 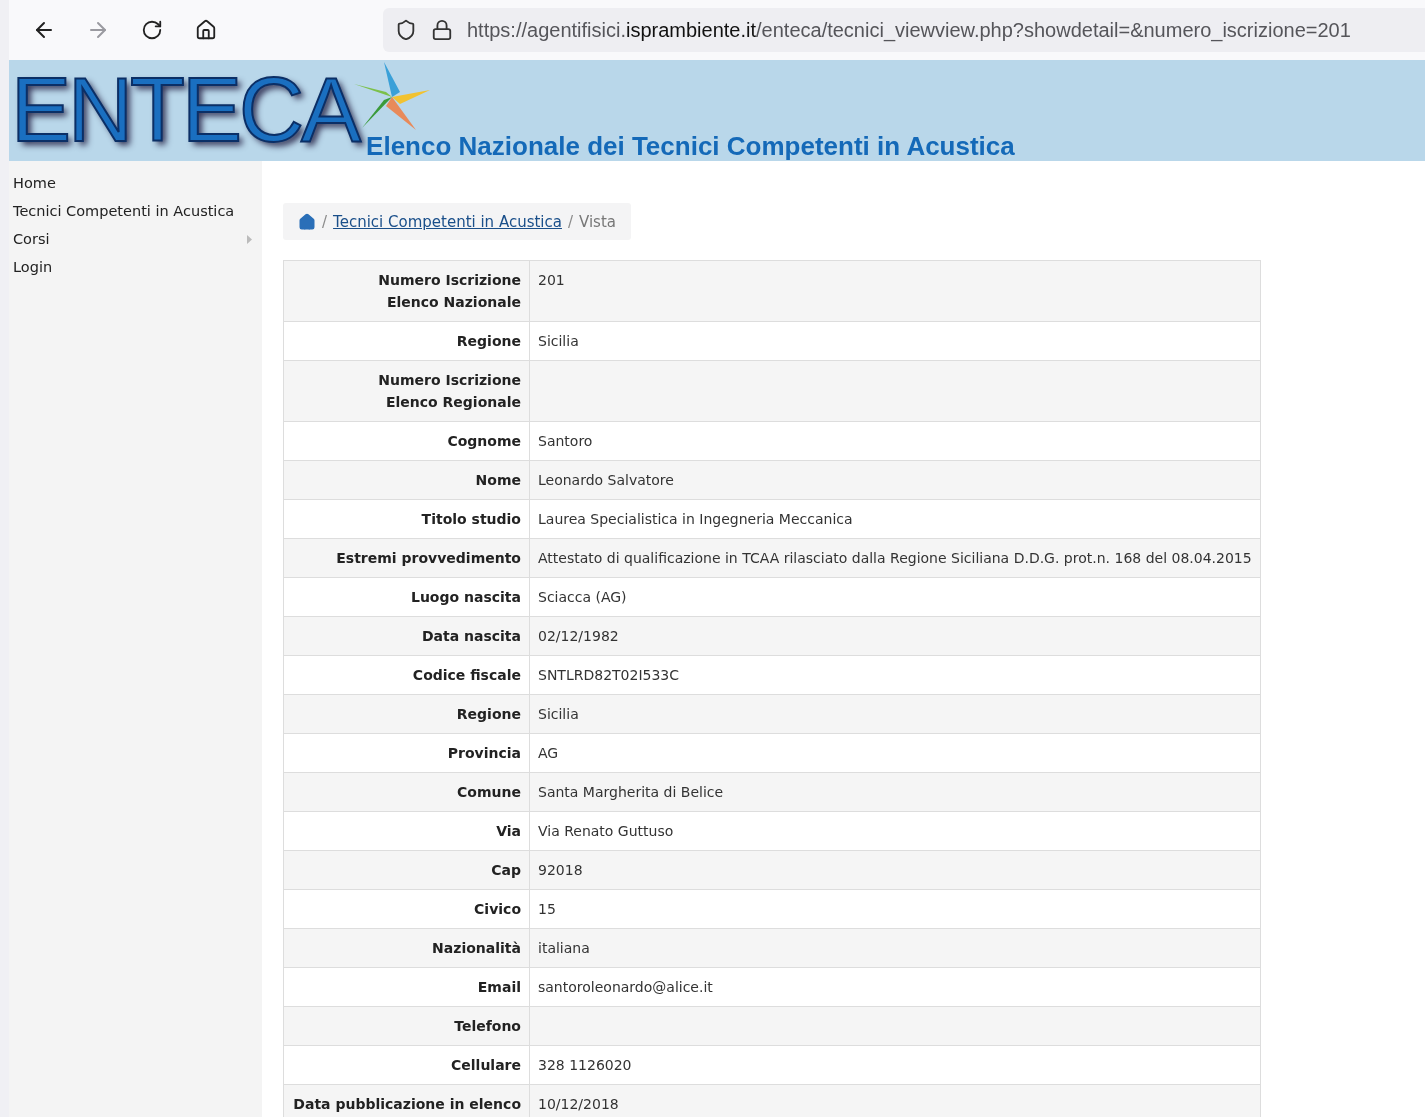 What do you see at coordinates (406, 519) in the screenshot?
I see `field-label: Titolo studio` at bounding box center [406, 519].